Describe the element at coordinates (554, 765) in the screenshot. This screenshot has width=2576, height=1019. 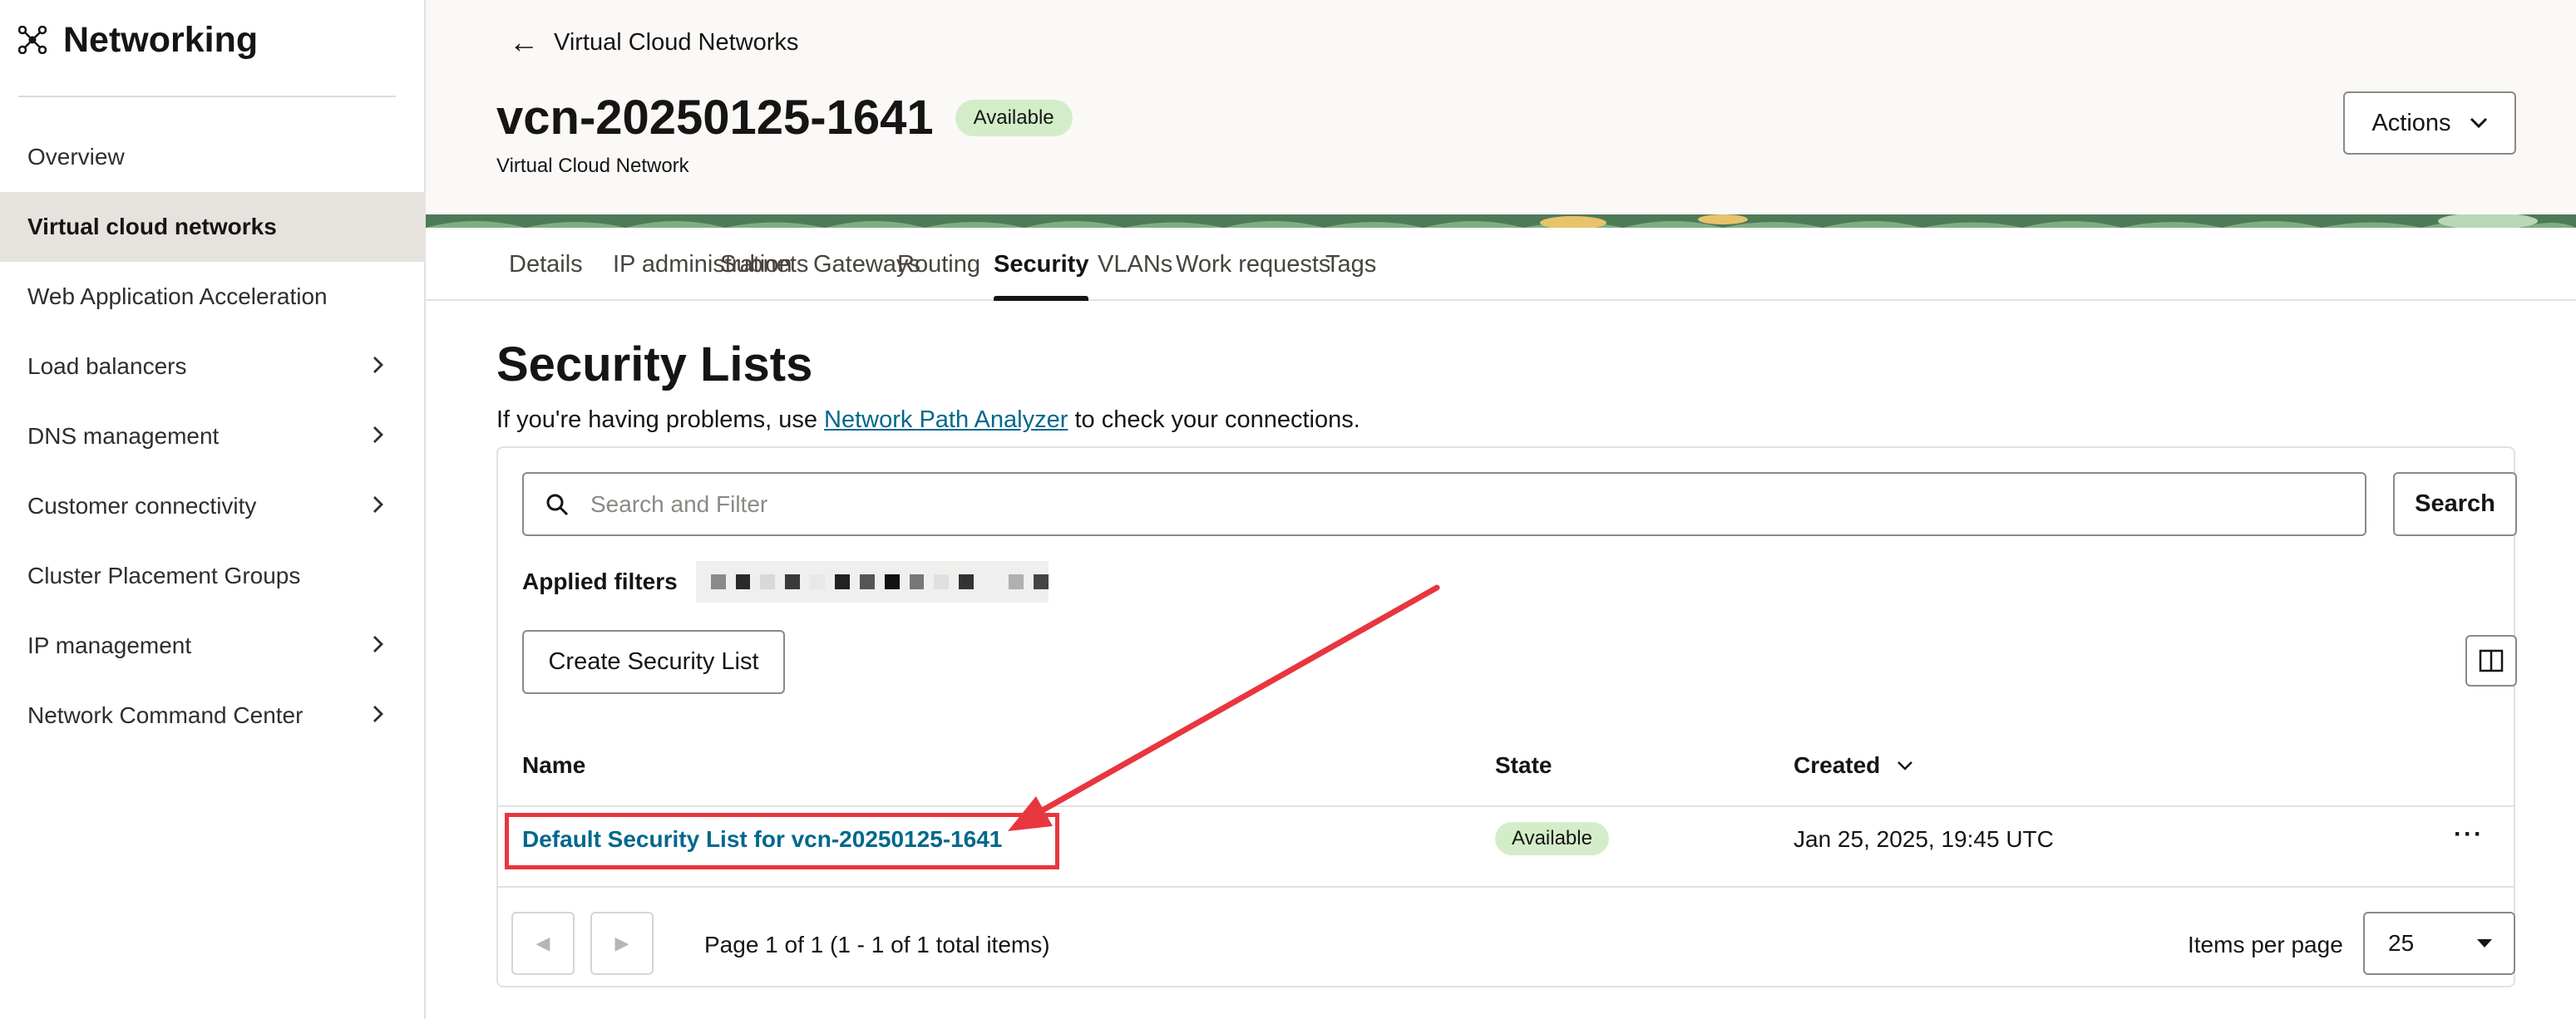
I see `column-header-name: Name` at that location.